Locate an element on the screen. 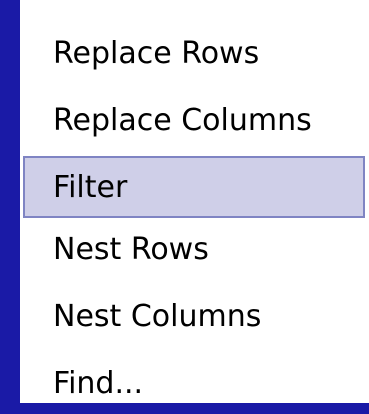 This screenshot has width=369, height=414. menu-item-replace-rows: Replace Rows is located at coordinates (194, 53).